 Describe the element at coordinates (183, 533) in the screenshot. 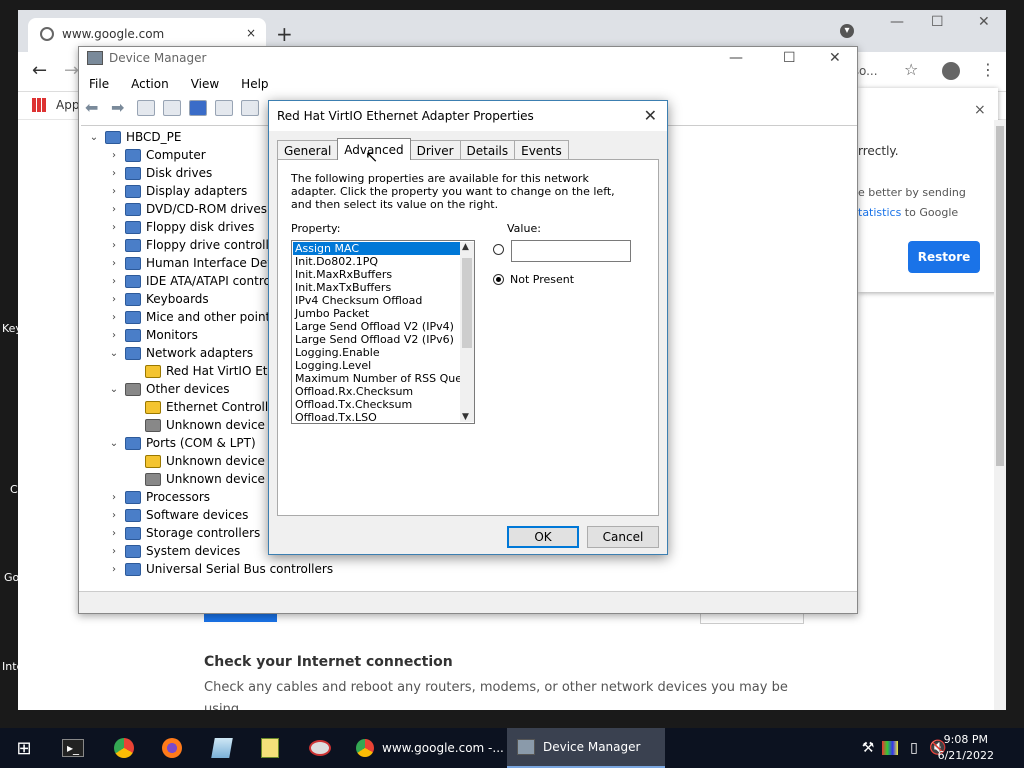

I see `tree-node: › Storage controllers` at that location.